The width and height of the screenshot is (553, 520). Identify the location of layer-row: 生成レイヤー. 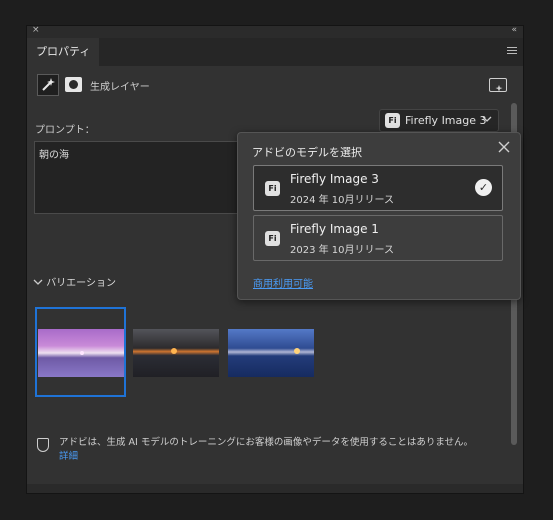
(276, 86).